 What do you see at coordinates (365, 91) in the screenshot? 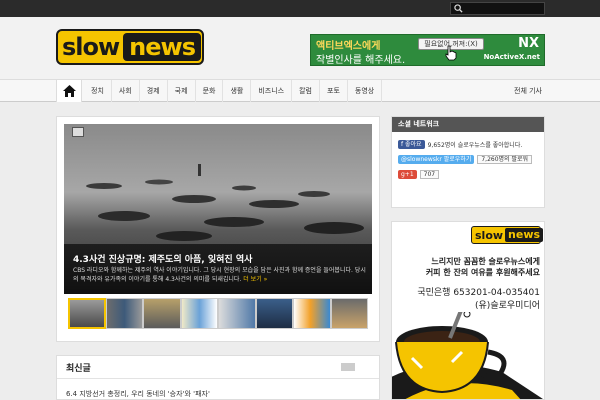
I see `nav-item: 동영상` at bounding box center [365, 91].